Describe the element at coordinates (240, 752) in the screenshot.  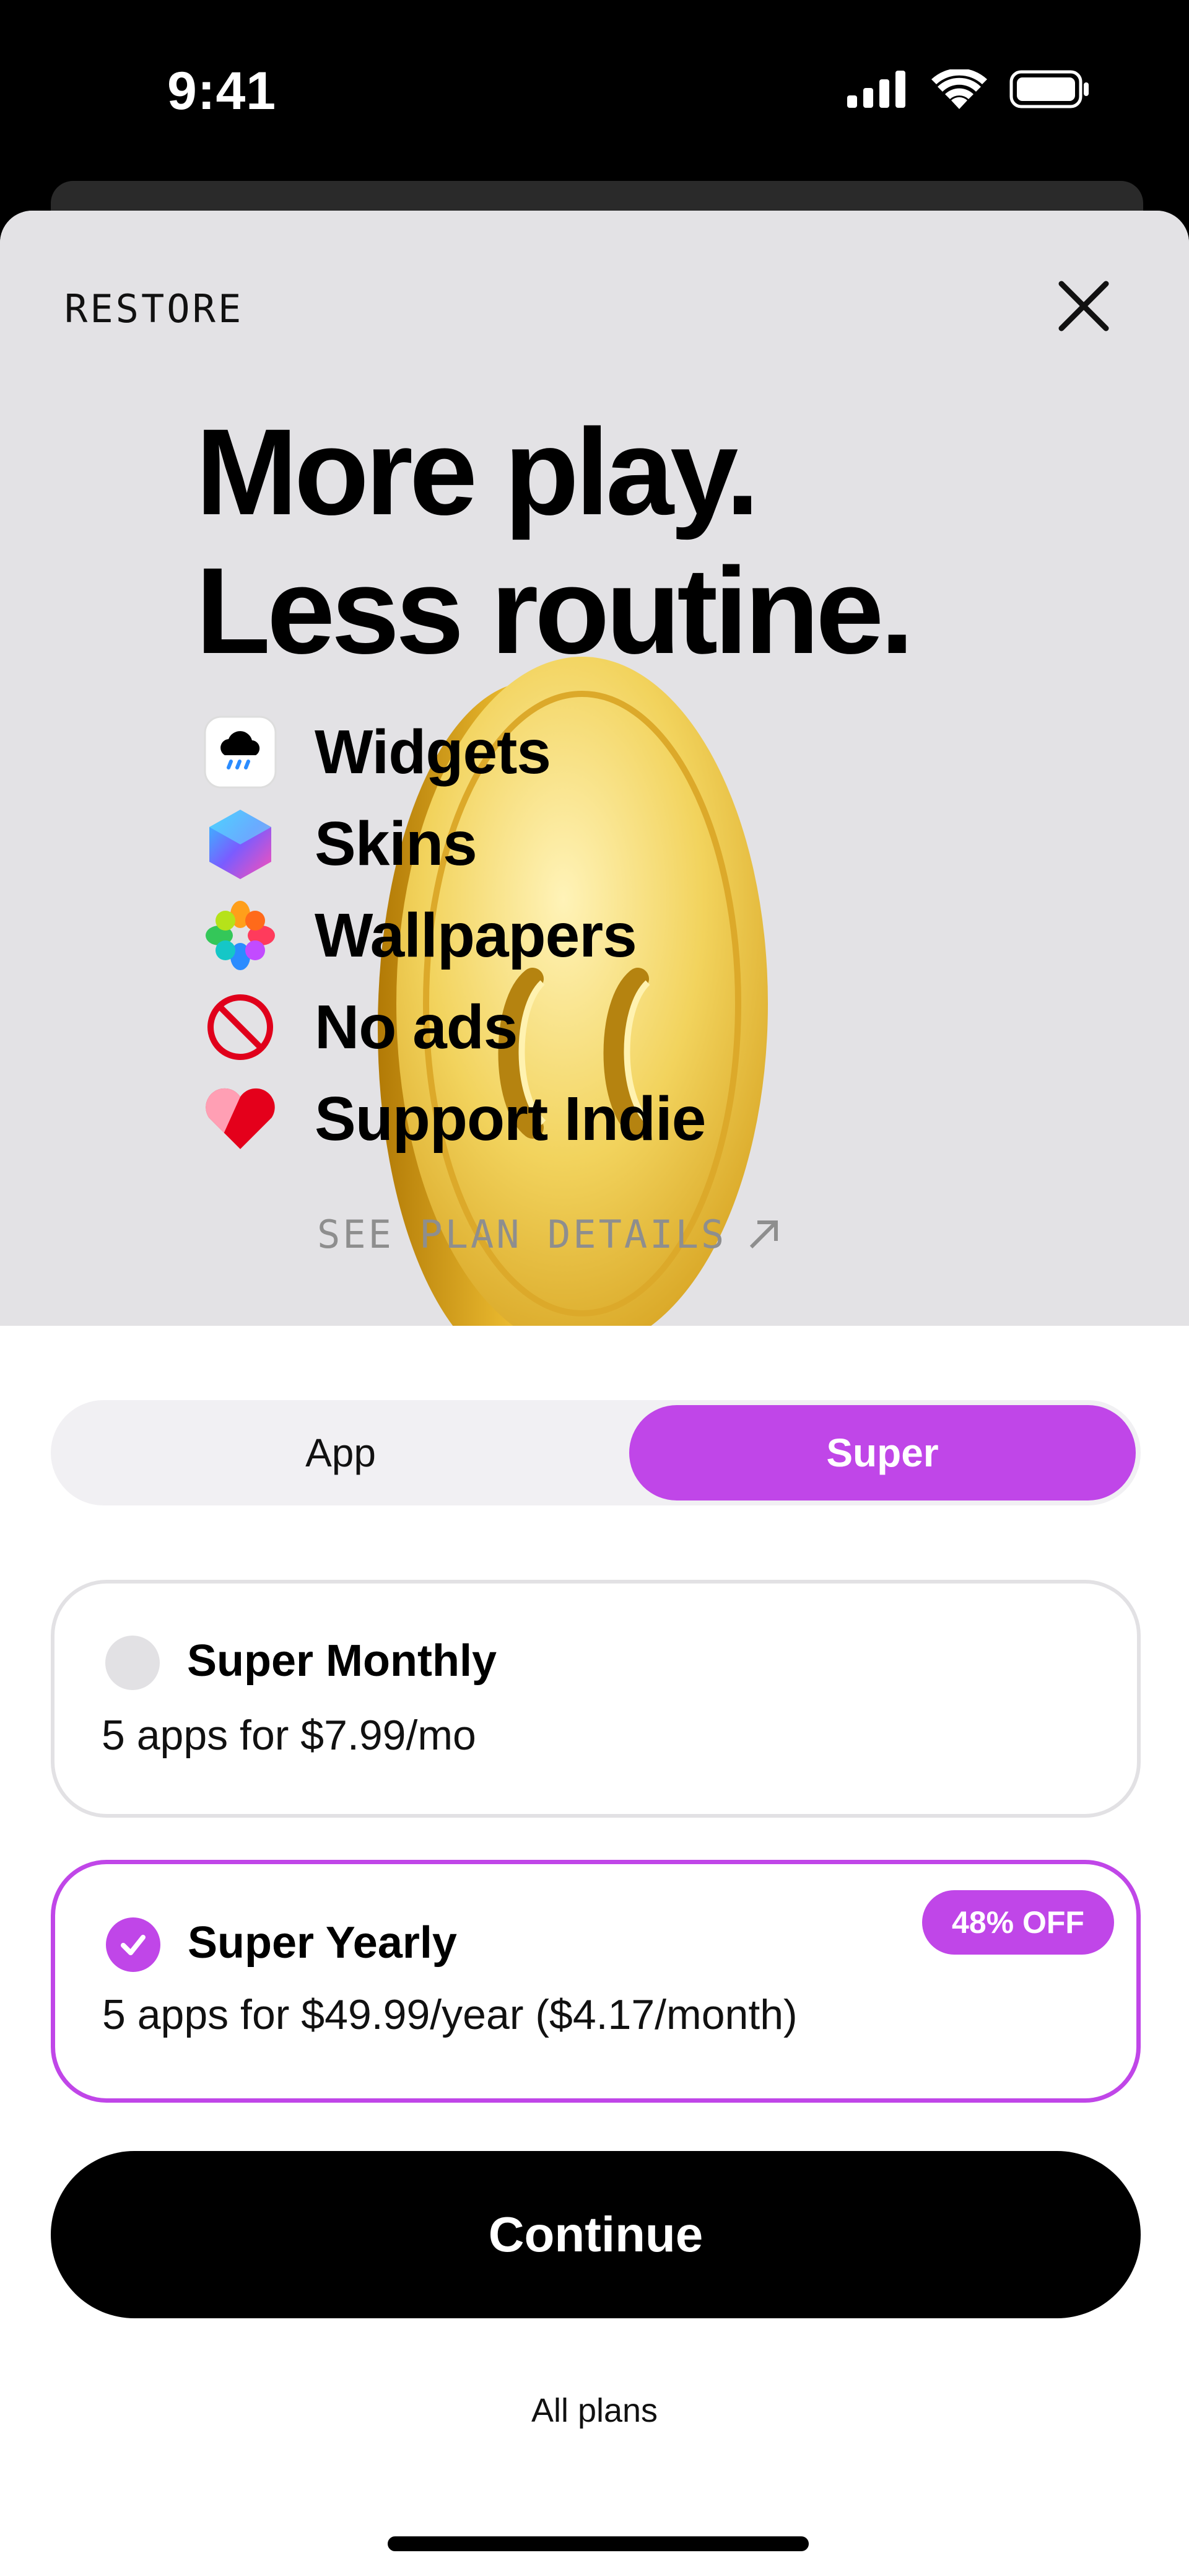
I see `cloud-rain-widget-icon` at that location.